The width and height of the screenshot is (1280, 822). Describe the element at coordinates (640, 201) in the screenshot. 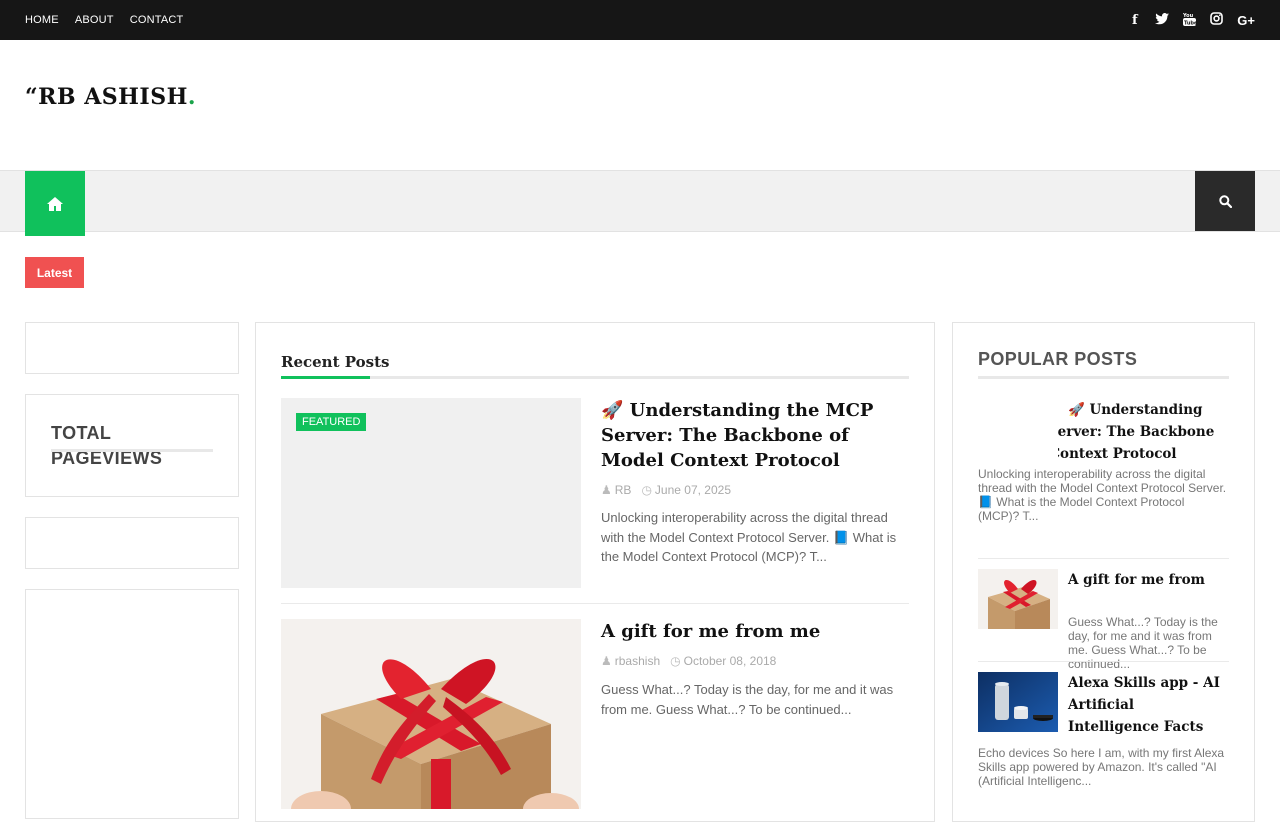

I see `main-nav-bar` at that location.